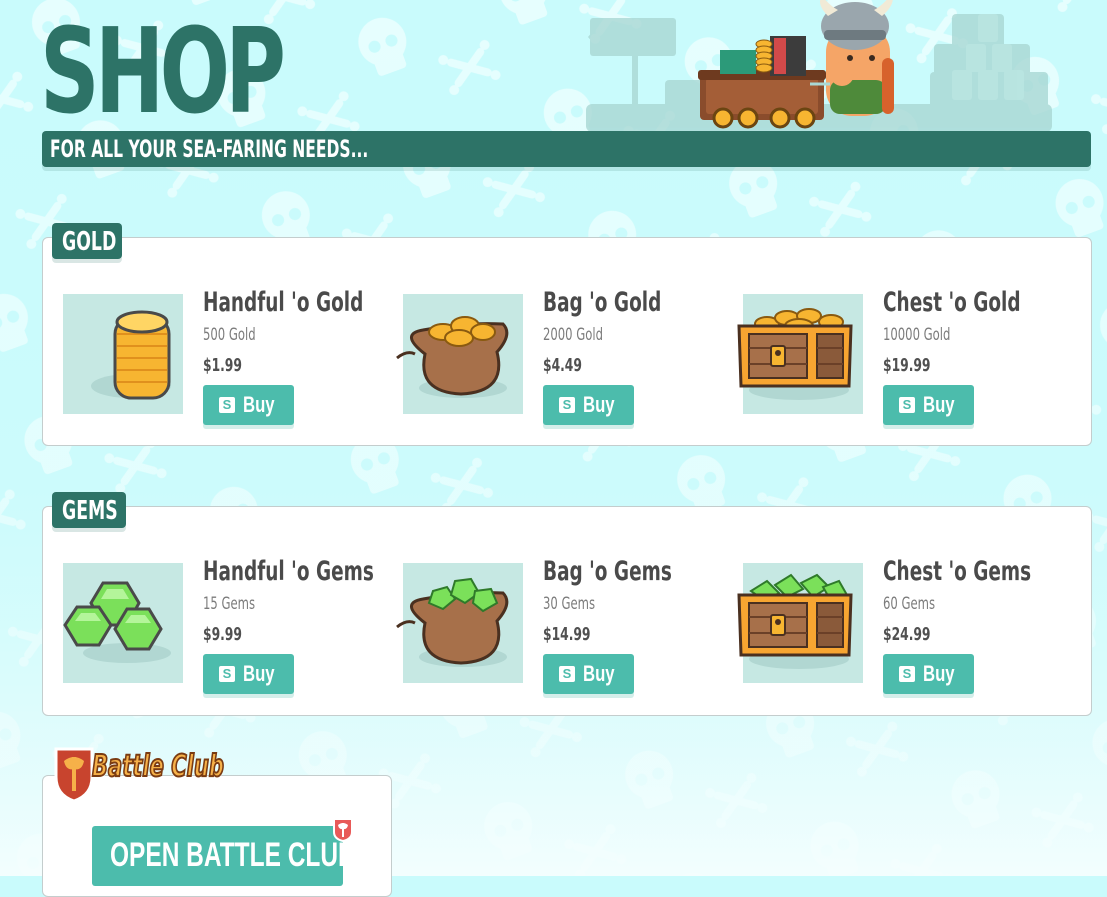  I want to click on item-price: $24.99, so click(907, 634).